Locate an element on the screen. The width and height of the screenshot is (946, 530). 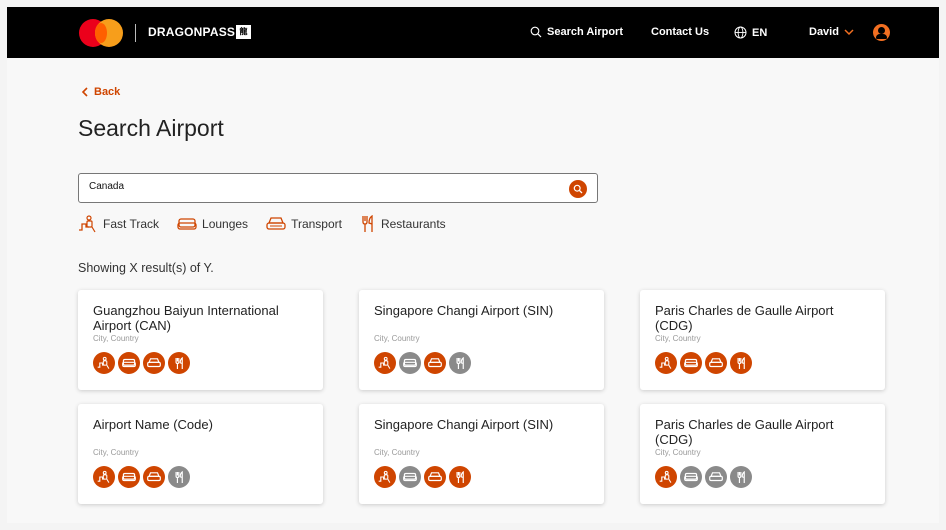
nav-contact-us: Contact Us is located at coordinates (680, 32).